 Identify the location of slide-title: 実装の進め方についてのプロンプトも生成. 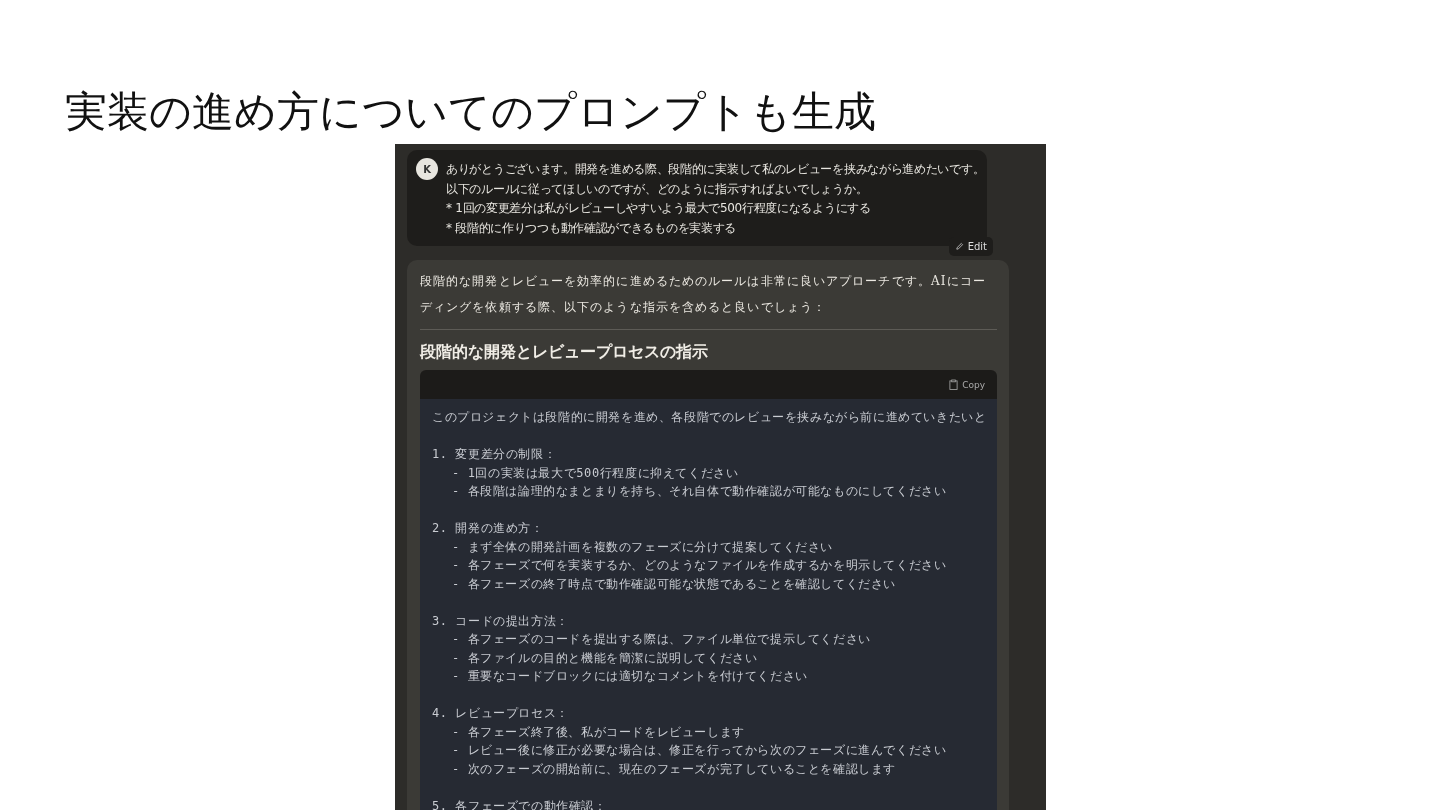
(470, 112).